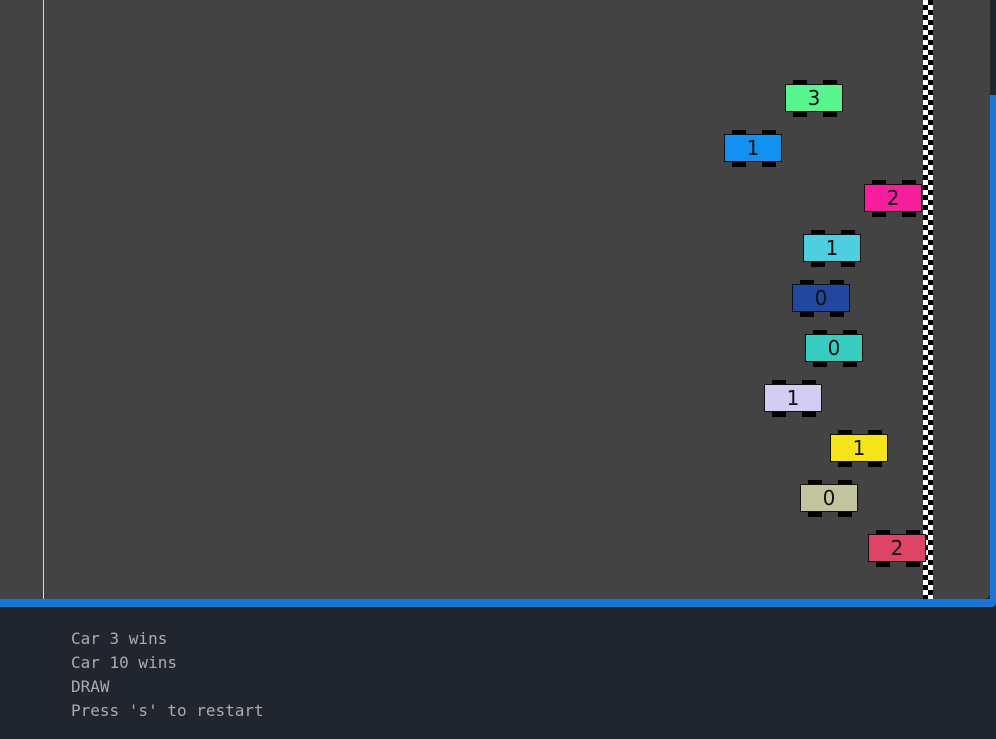 The image size is (996, 739). I want to click on car-10: 2, so click(898, 548).